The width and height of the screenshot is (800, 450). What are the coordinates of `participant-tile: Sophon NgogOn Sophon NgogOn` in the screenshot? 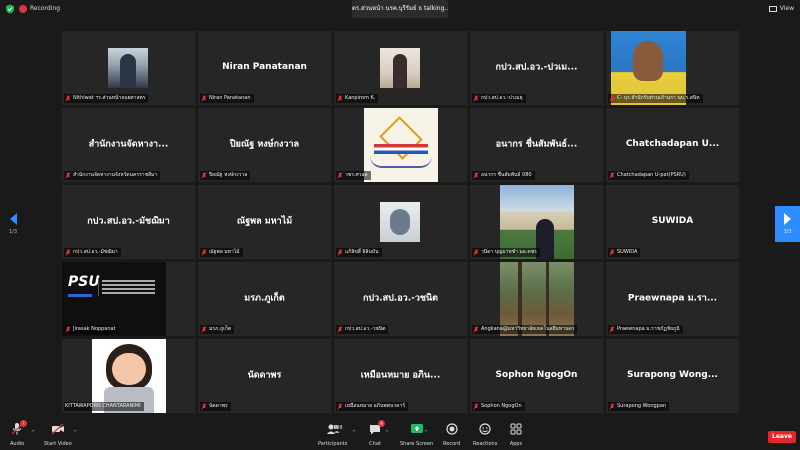 It's located at (536, 376).